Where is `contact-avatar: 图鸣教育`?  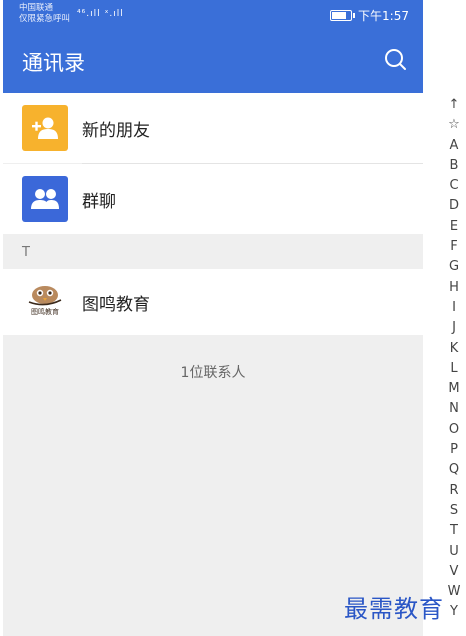
contact-avatar: 图鸣教育 is located at coordinates (45, 302).